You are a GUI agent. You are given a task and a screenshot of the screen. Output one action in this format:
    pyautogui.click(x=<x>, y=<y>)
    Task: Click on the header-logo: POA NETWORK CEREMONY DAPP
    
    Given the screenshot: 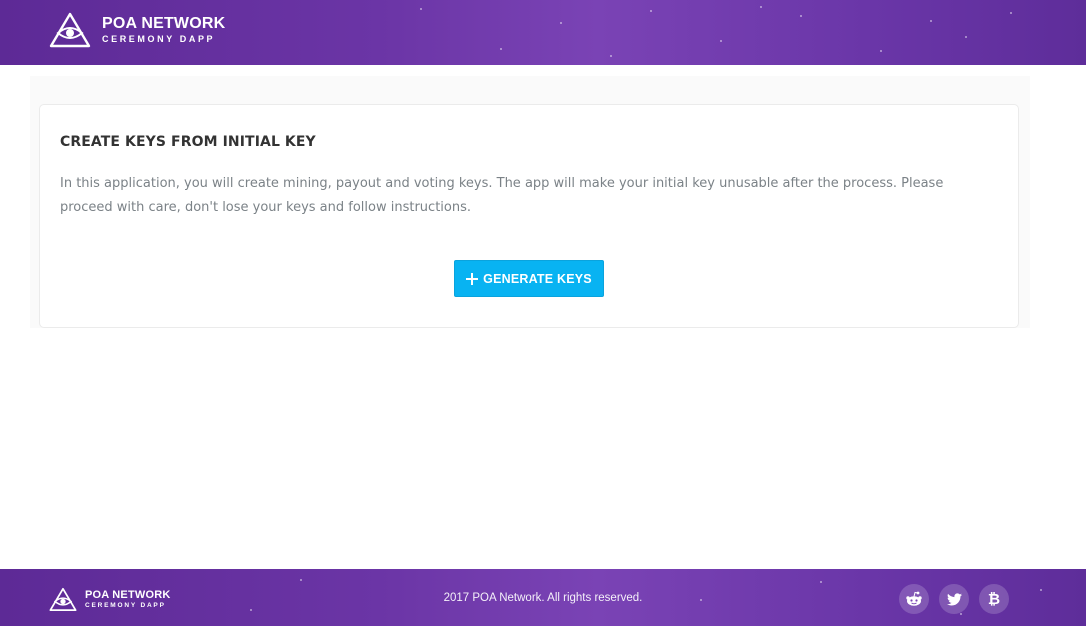 What is the action you would take?
    pyautogui.click(x=137, y=30)
    